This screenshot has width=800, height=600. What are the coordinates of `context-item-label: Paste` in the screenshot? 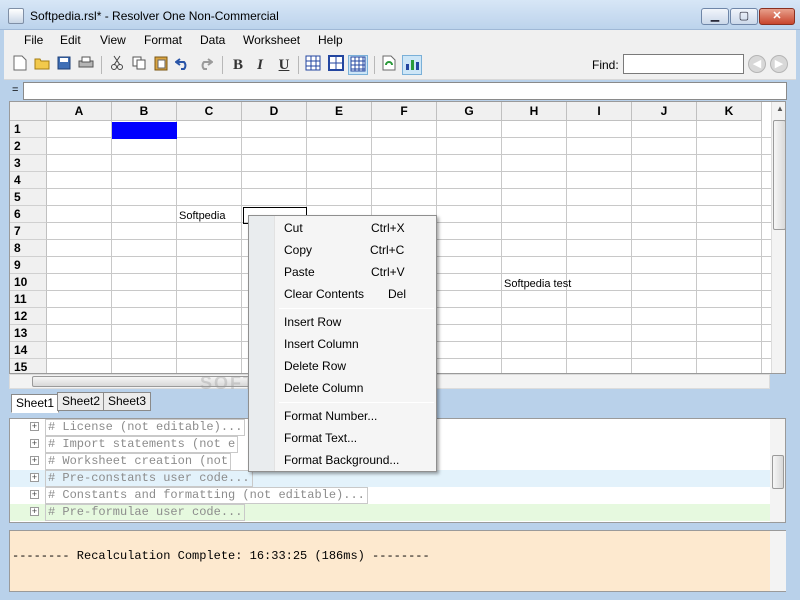 It's located at (299, 272).